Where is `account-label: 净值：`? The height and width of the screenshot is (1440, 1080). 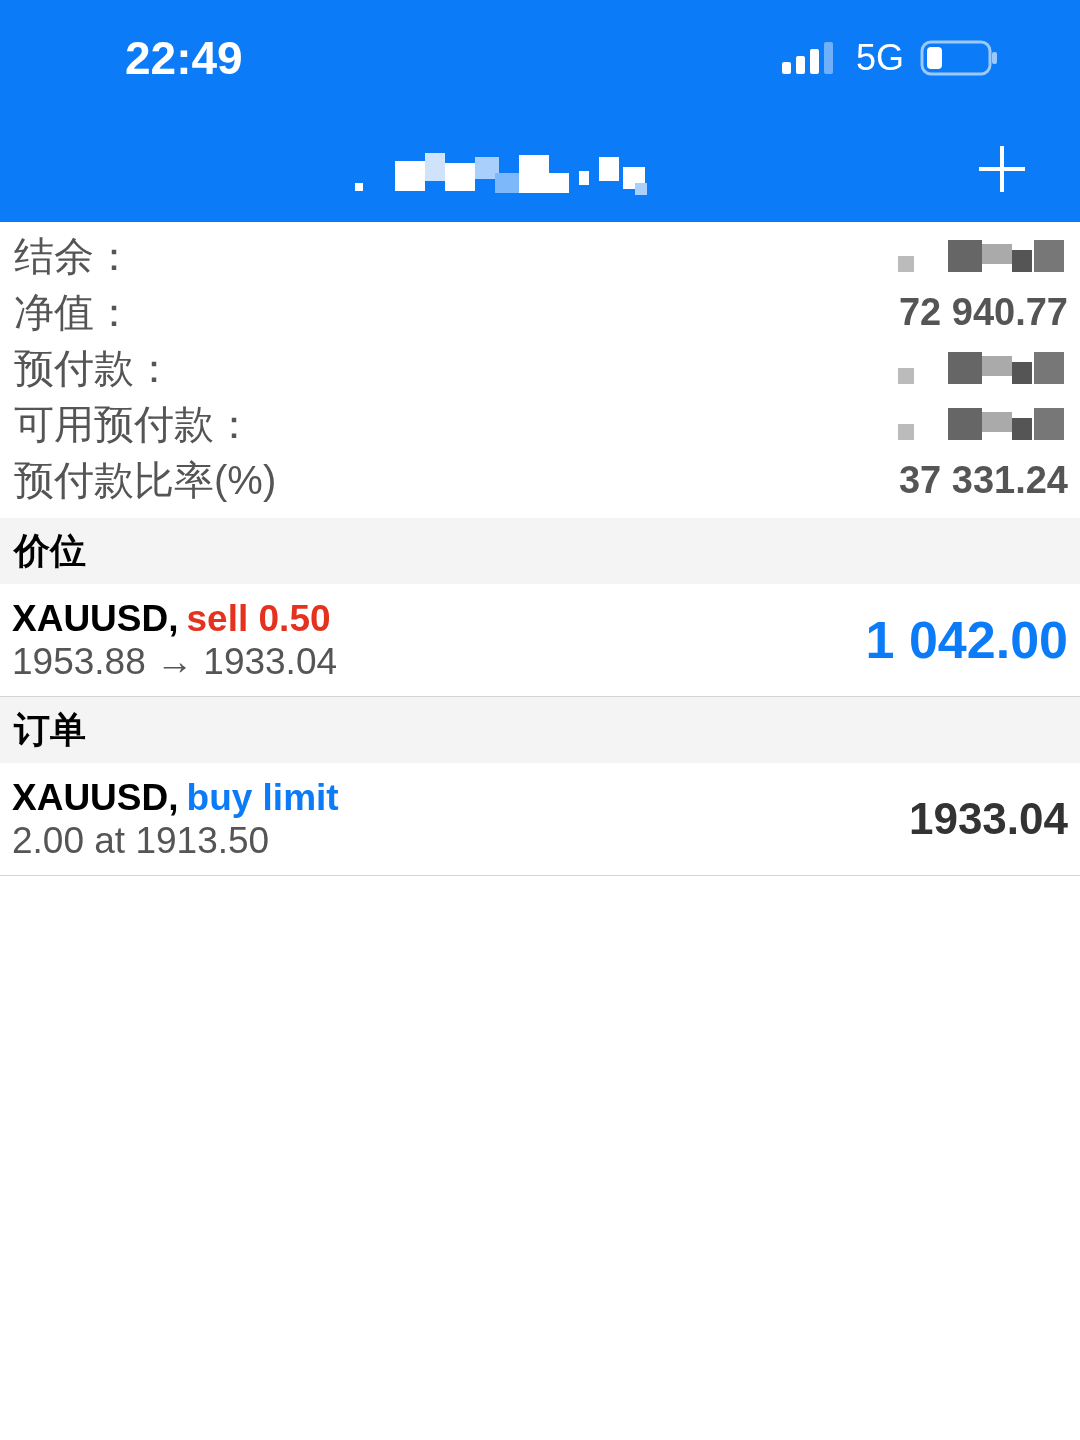
account-label: 净值： is located at coordinates (74, 312).